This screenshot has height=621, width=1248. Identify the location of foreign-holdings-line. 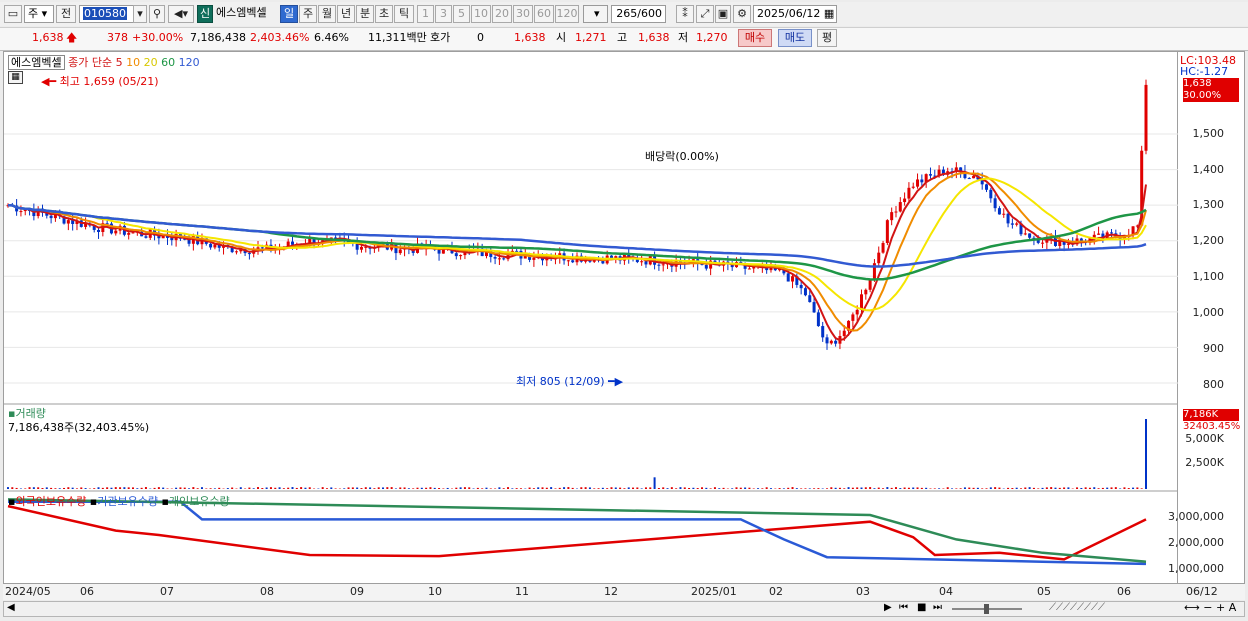
(577, 532).